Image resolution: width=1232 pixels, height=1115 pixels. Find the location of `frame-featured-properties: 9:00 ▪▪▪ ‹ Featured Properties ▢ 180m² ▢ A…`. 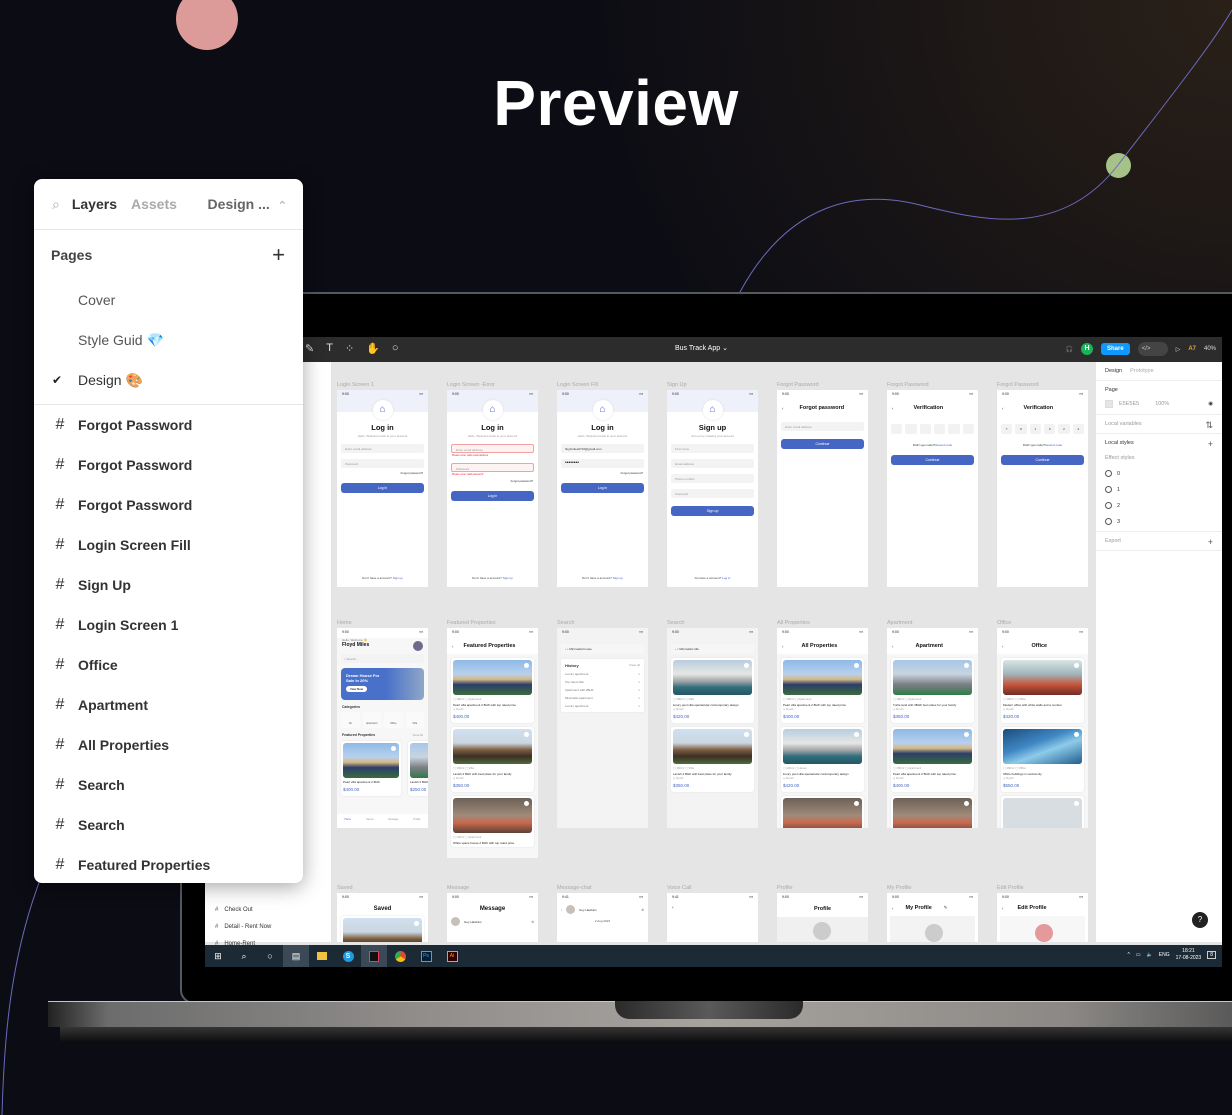

frame-featured-properties: 9:00 ▪▪▪ ‹ Featured Properties ▢ 180m² ▢ A… is located at coordinates (492, 743).